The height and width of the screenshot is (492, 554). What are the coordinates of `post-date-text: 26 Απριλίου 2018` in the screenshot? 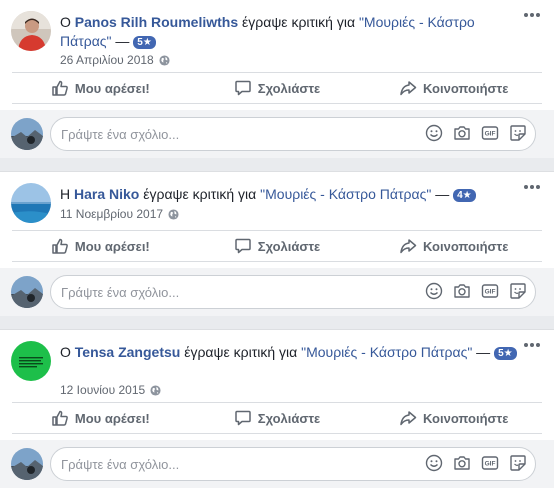 It's located at (107, 60).